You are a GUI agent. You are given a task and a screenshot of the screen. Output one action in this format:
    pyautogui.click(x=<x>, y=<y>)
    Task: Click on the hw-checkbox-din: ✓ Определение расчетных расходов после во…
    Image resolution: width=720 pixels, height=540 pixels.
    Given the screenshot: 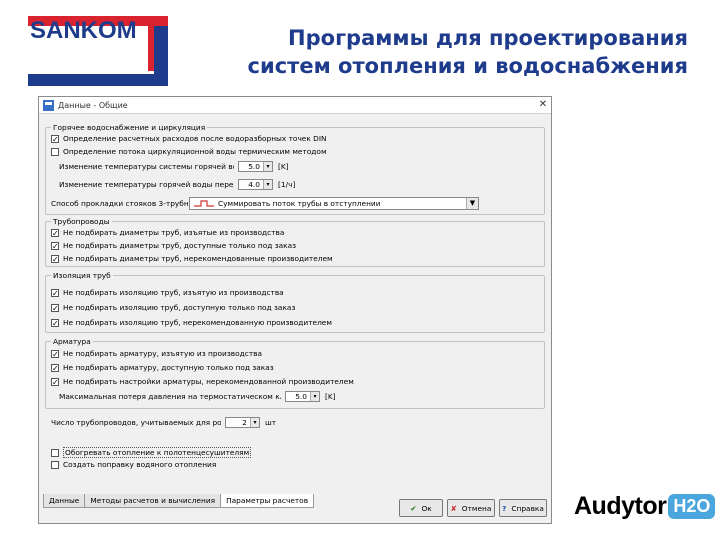 What is the action you would take?
    pyautogui.click(x=189, y=138)
    